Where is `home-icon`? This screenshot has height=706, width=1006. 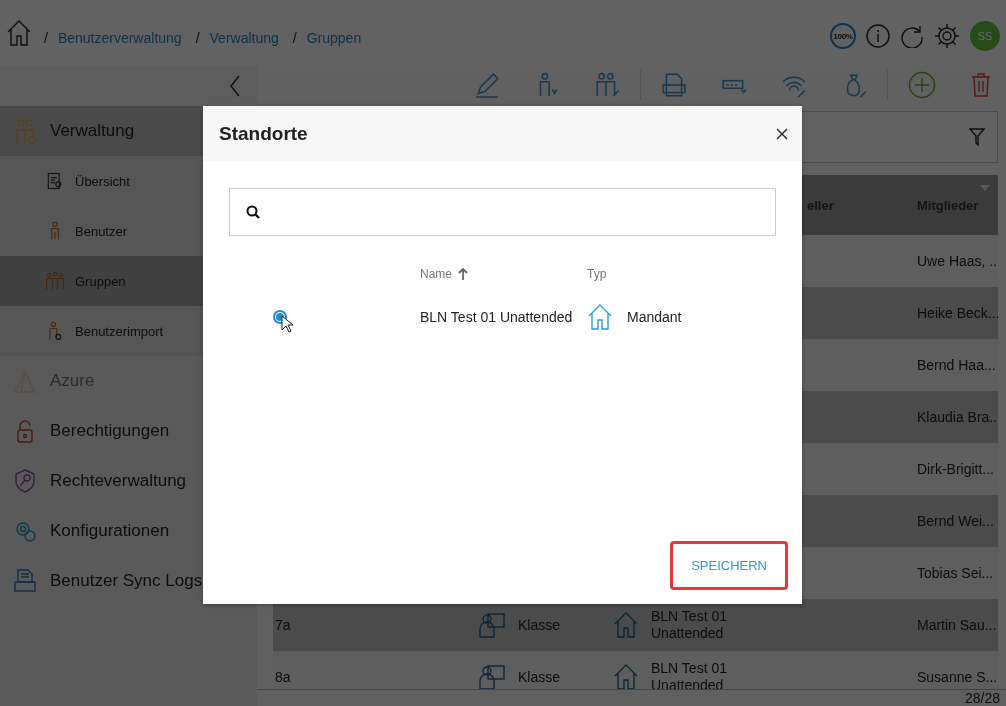 home-icon is located at coordinates (19, 33).